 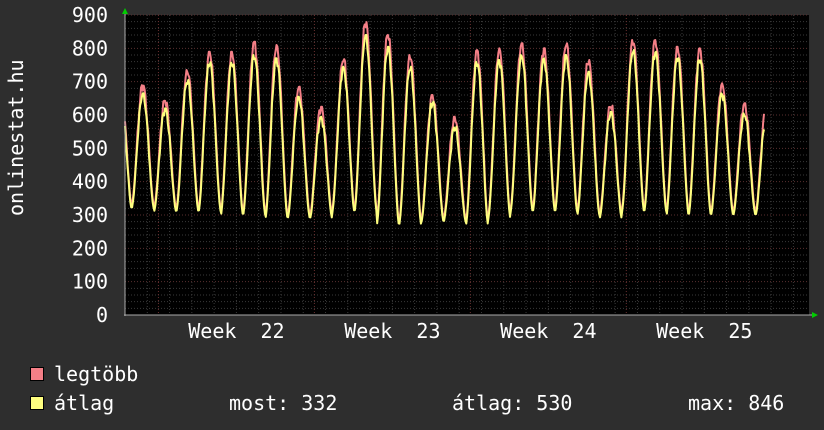 What do you see at coordinates (90, 248) in the screenshot?
I see `y-tick-label: 200` at bounding box center [90, 248].